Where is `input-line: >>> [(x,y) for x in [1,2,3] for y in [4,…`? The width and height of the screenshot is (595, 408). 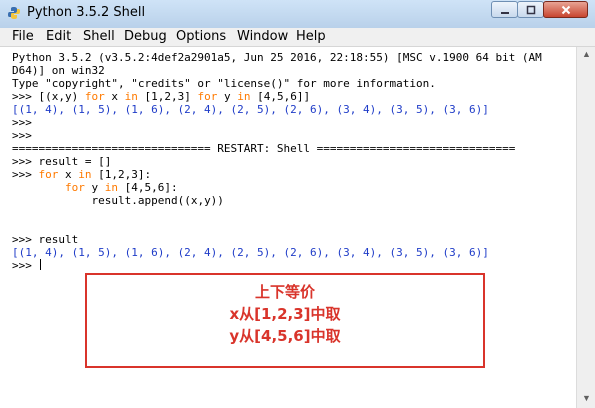
input-line: >>> [(x,y) for x in [1,2,3] for y in [4,… is located at coordinates (161, 96).